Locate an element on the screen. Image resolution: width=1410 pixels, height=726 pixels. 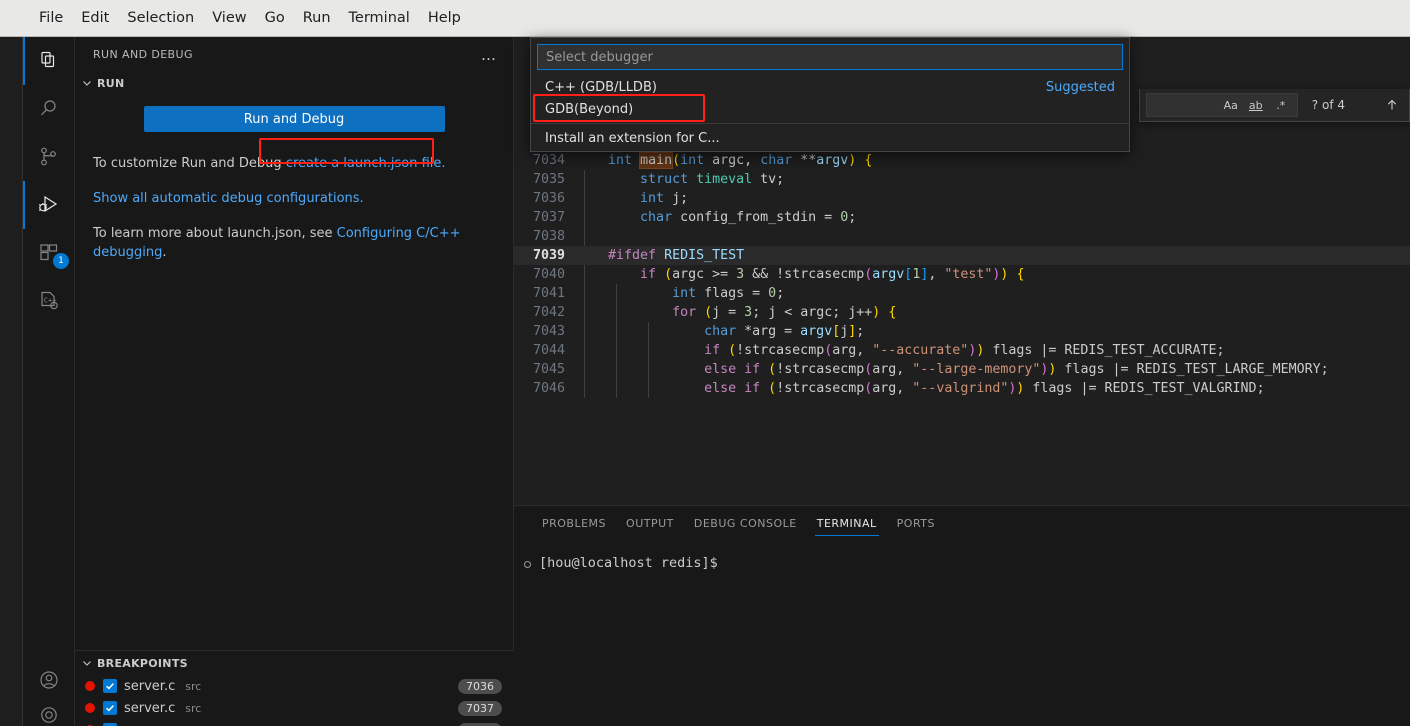
code-line: 7037 char config_from_stdin = 0; is located at coordinates (962, 217).